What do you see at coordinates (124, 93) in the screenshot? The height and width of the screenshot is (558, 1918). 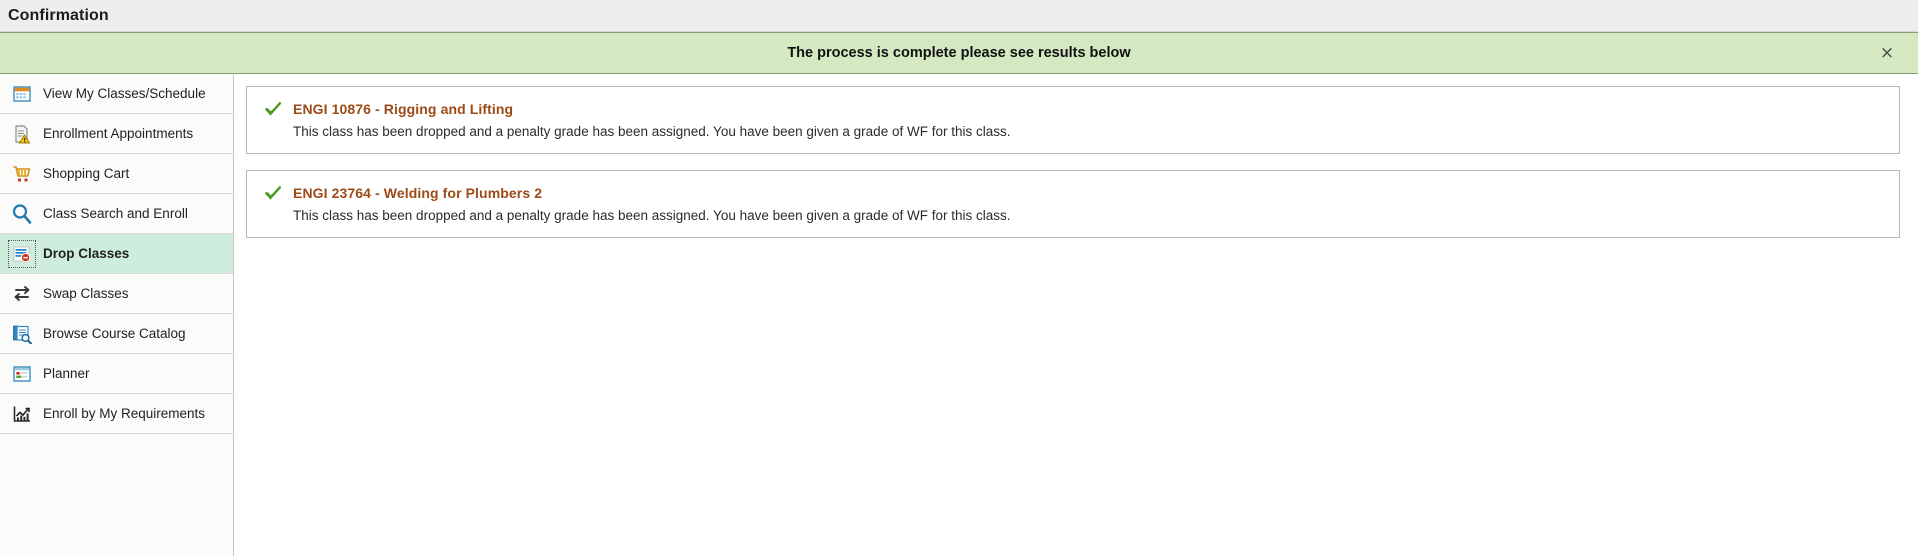 I see `sidebar-item-label: View My Classes/Schedule` at bounding box center [124, 93].